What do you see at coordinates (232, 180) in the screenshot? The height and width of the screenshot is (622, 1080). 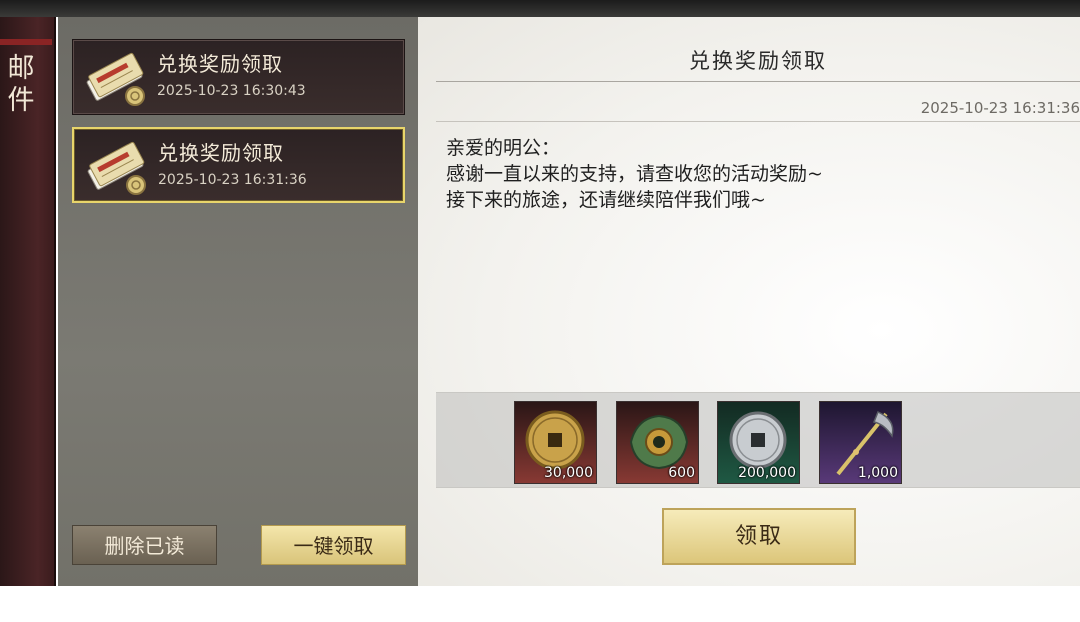 I see `mail-item-time: 2025-10-23 16:31:36` at bounding box center [232, 180].